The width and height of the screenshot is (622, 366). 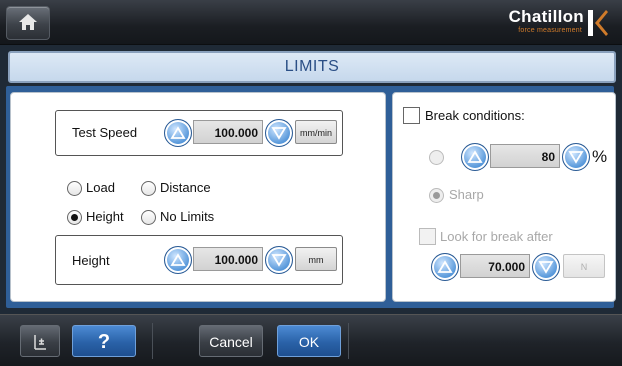 What do you see at coordinates (495, 266) in the screenshot?
I see `break-after-value: 70.000` at bounding box center [495, 266].